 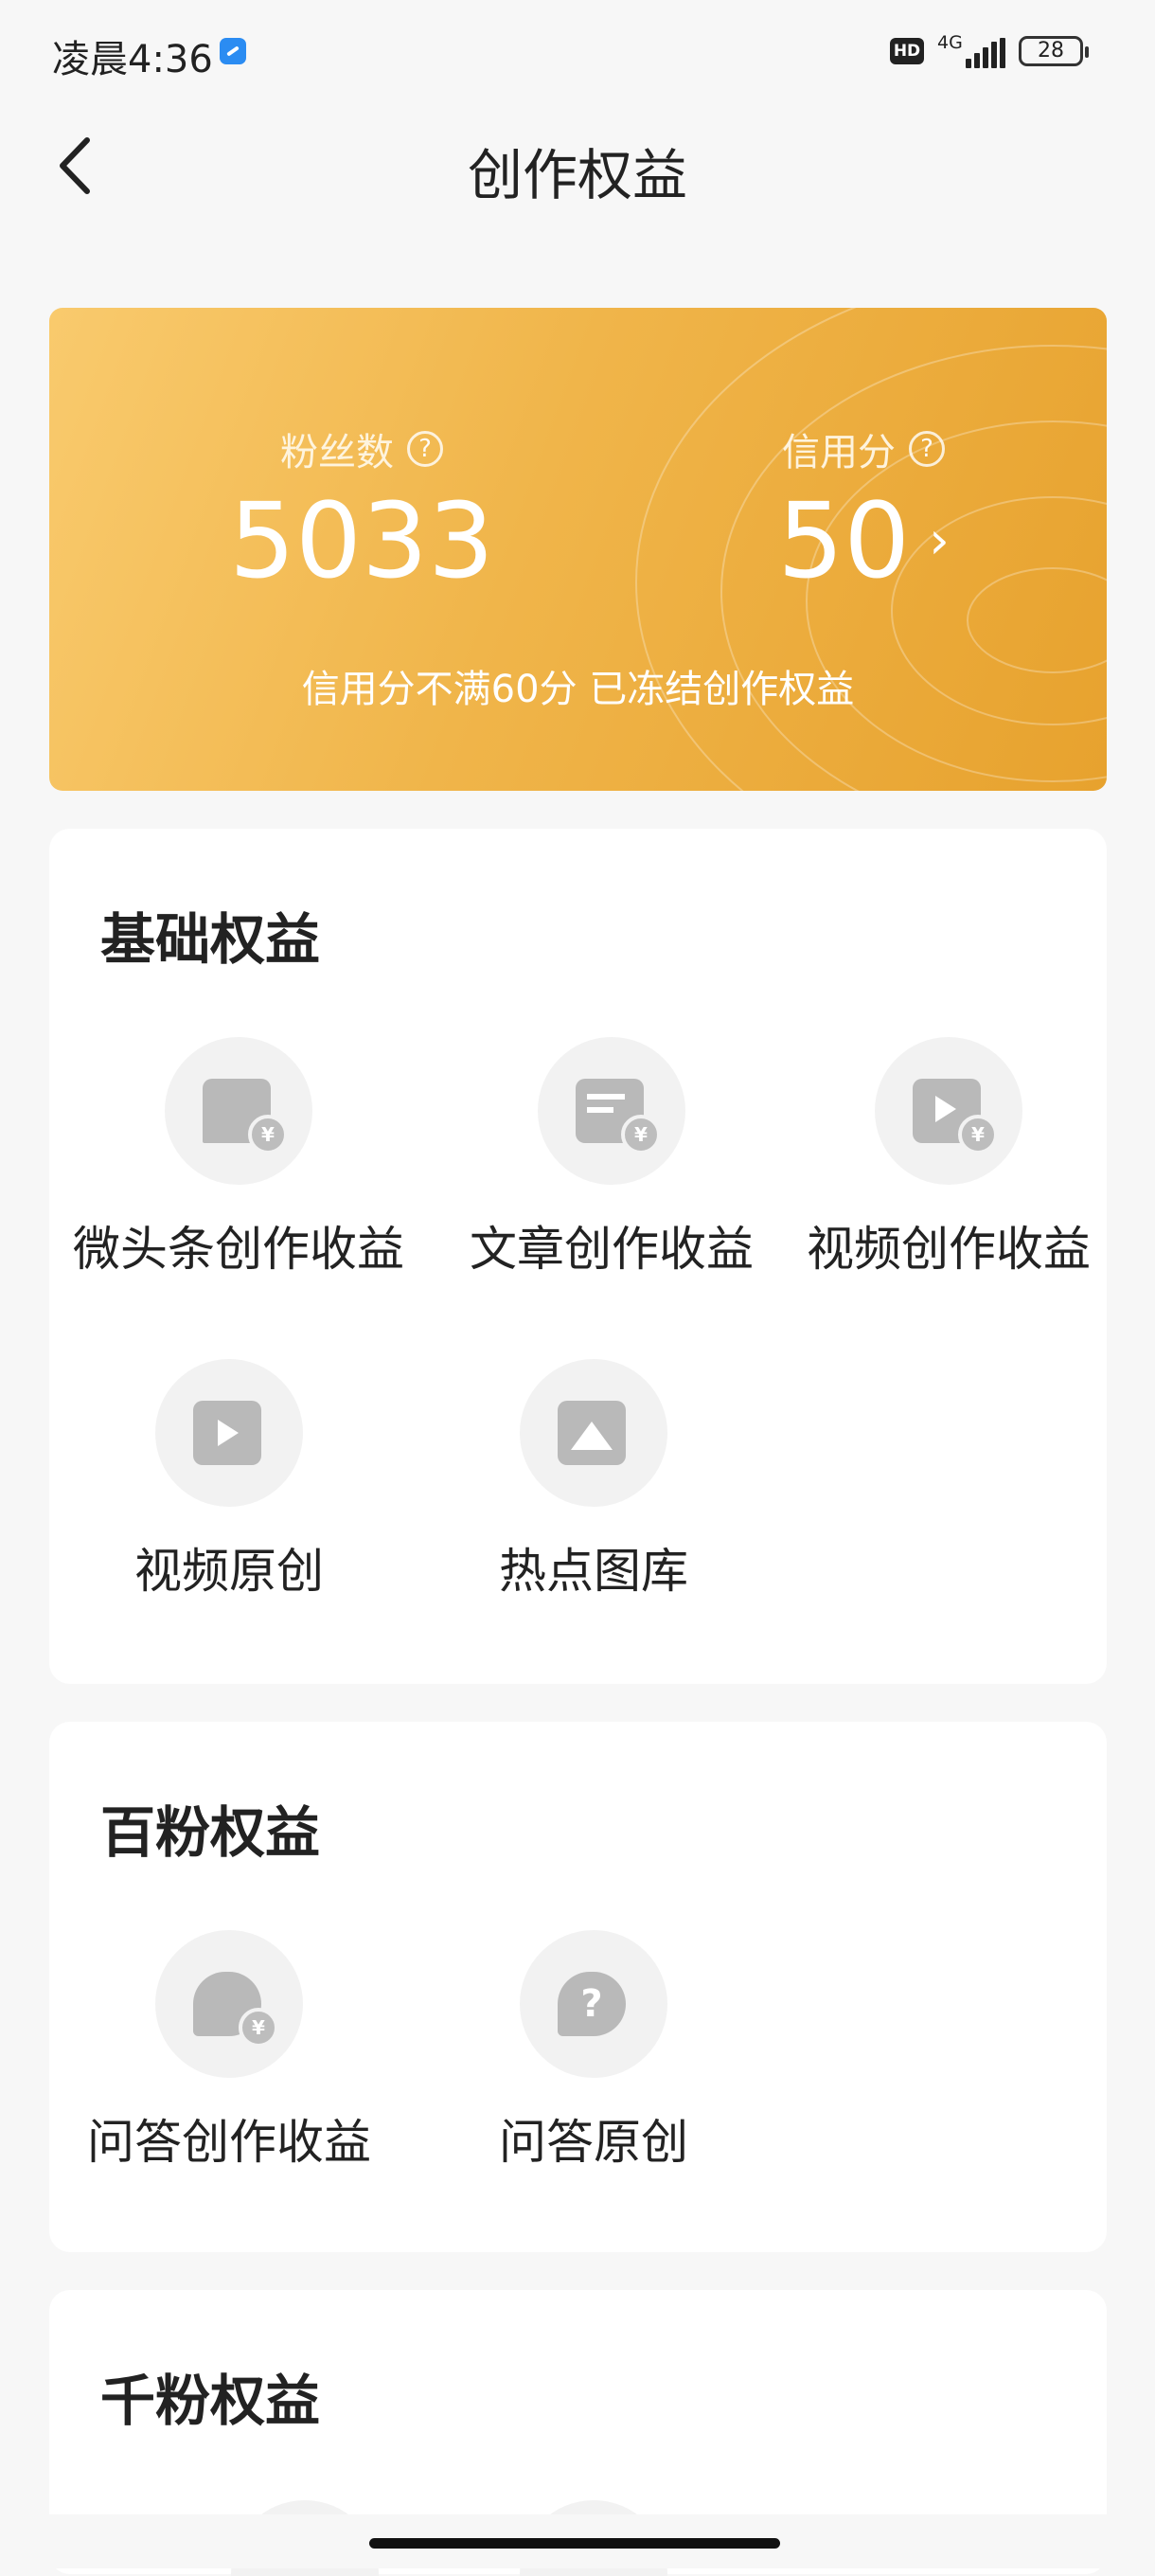 What do you see at coordinates (577, 52) in the screenshot?
I see `status-bar: 凌晨4:36 HD 4G 28` at bounding box center [577, 52].